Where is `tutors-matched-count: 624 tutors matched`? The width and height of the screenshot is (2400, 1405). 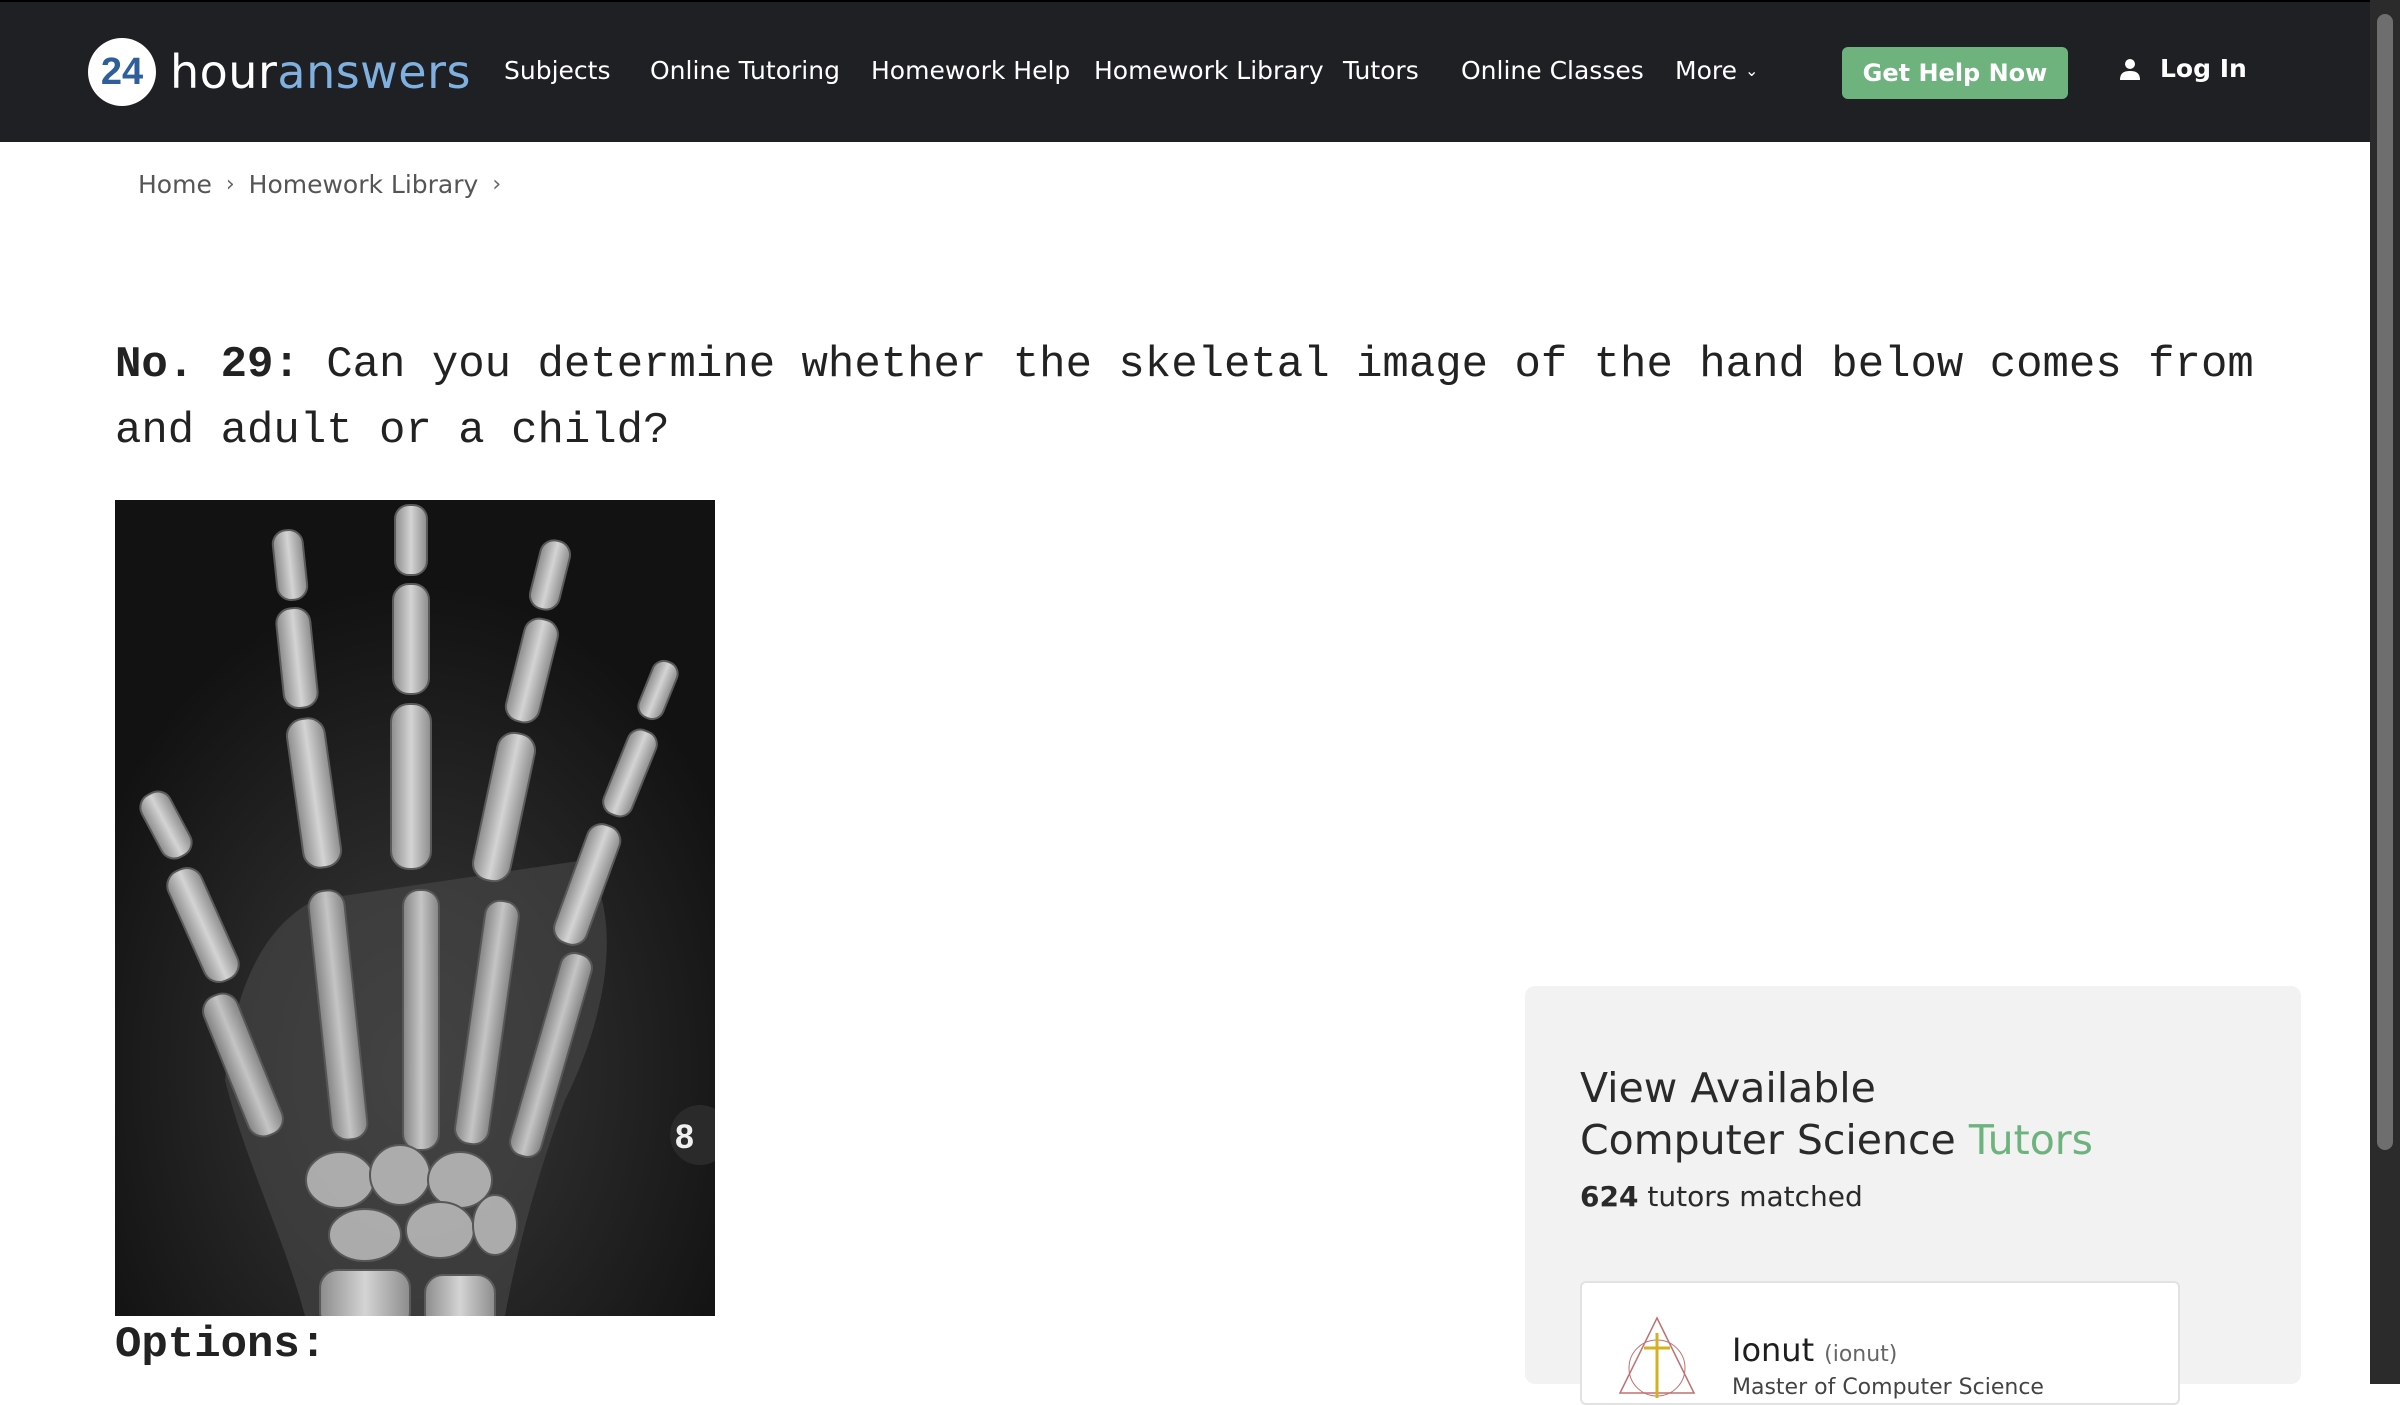
tutors-matched-count: 624 tutors matched is located at coordinates (1721, 1196).